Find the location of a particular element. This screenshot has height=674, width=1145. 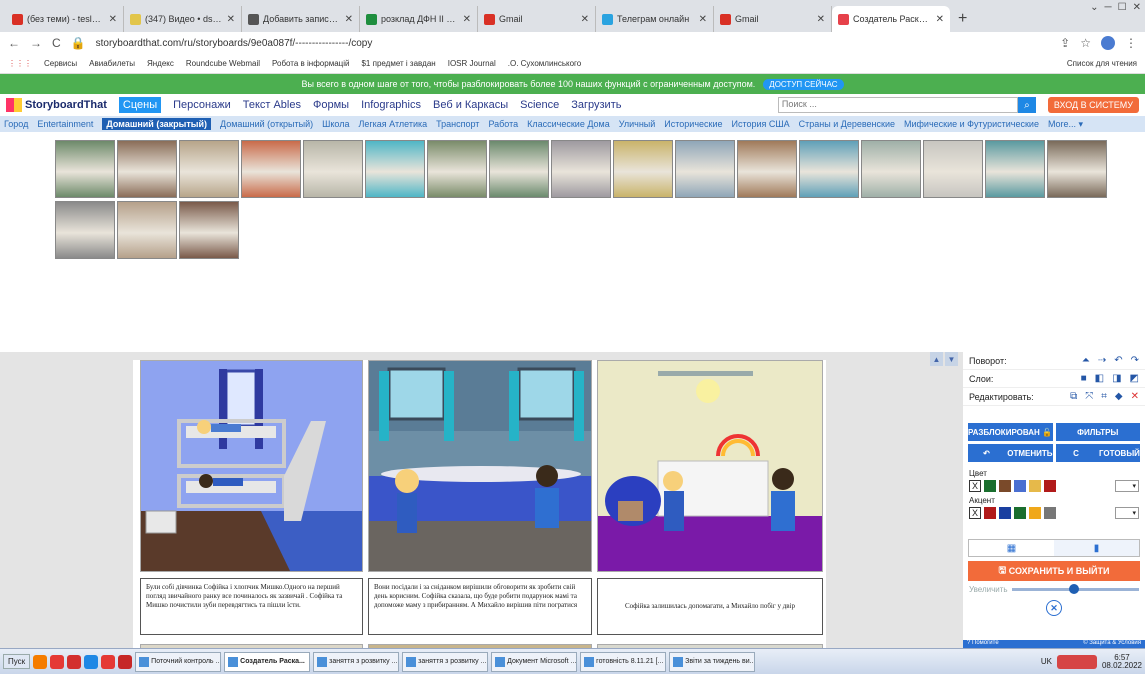

close-icon: ✕ is located at coordinates (1054, 608).